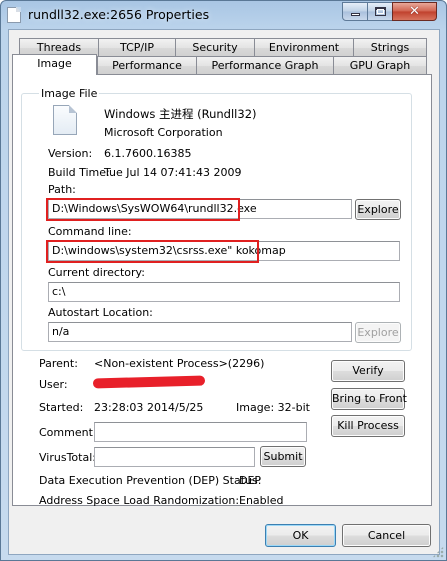 The image size is (447, 561). What do you see at coordinates (139, 500) in the screenshot?
I see `aslr-label: Address Space Load Randomization:` at bounding box center [139, 500].